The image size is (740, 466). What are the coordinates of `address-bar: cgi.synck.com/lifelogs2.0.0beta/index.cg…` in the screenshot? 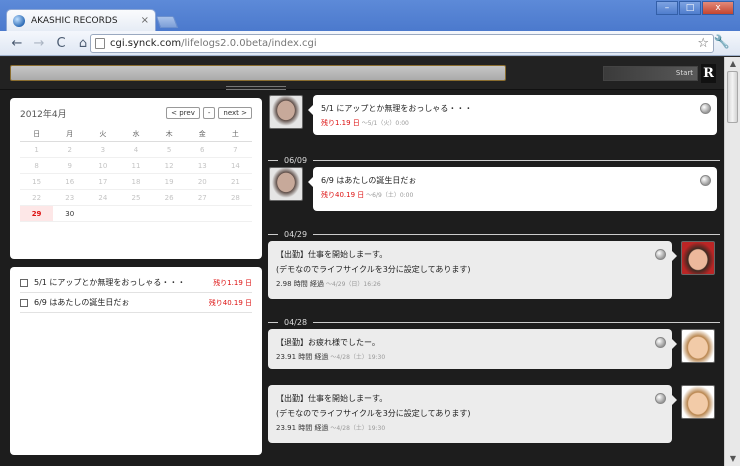 It's located at (402, 43).